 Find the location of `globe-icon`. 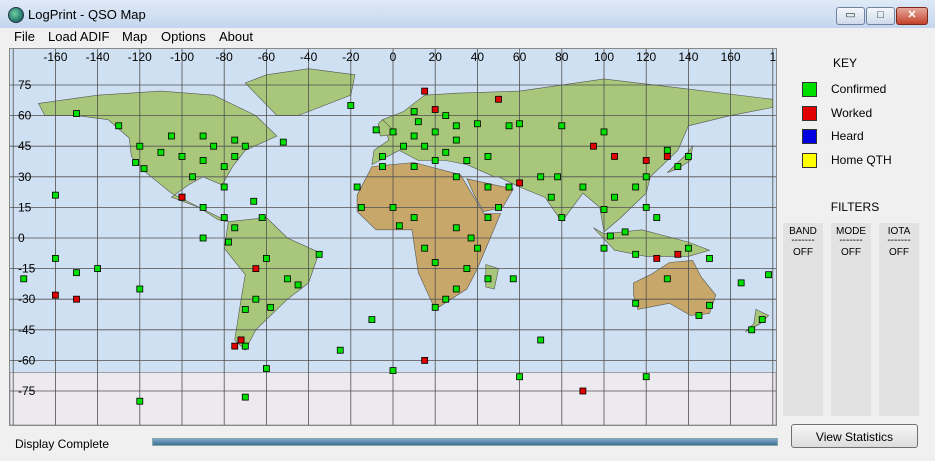

globe-icon is located at coordinates (16, 15).